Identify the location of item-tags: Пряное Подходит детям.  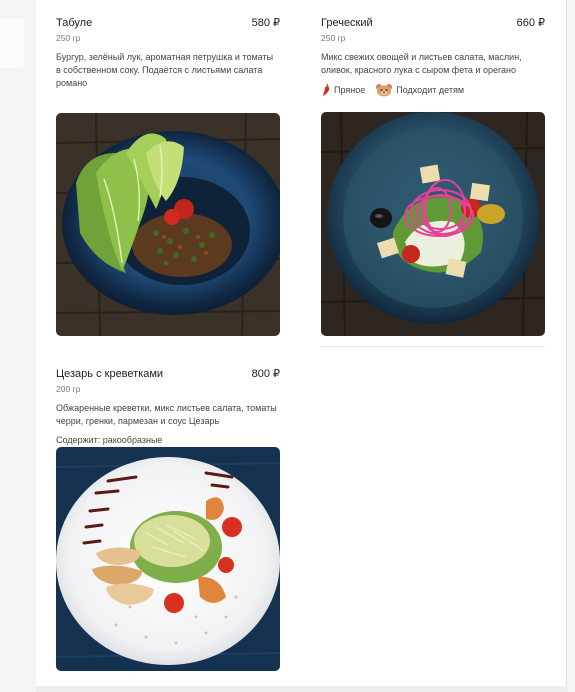
(433, 90).